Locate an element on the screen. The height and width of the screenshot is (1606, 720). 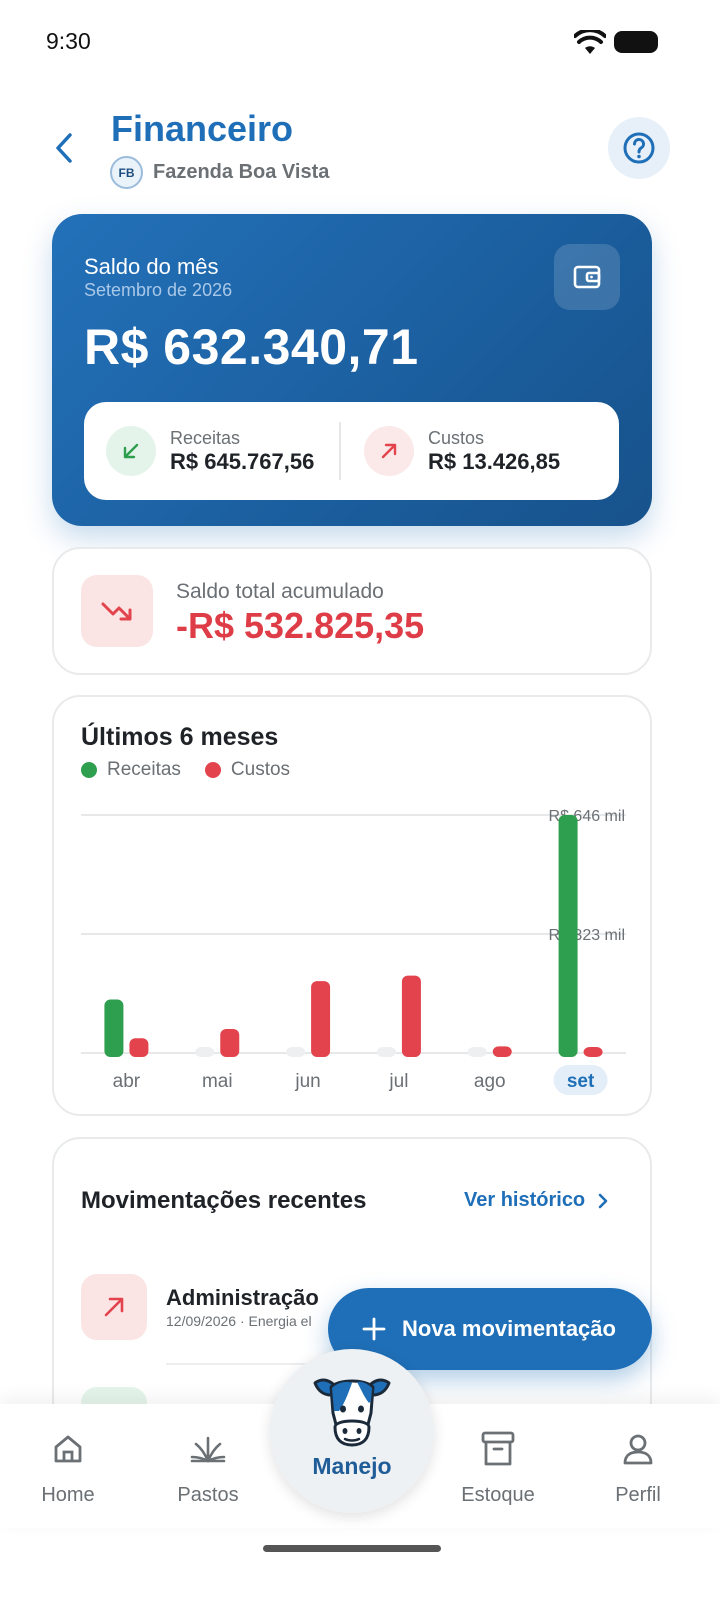
x-tick-label-jun: jun is located at coordinates (307, 1081).